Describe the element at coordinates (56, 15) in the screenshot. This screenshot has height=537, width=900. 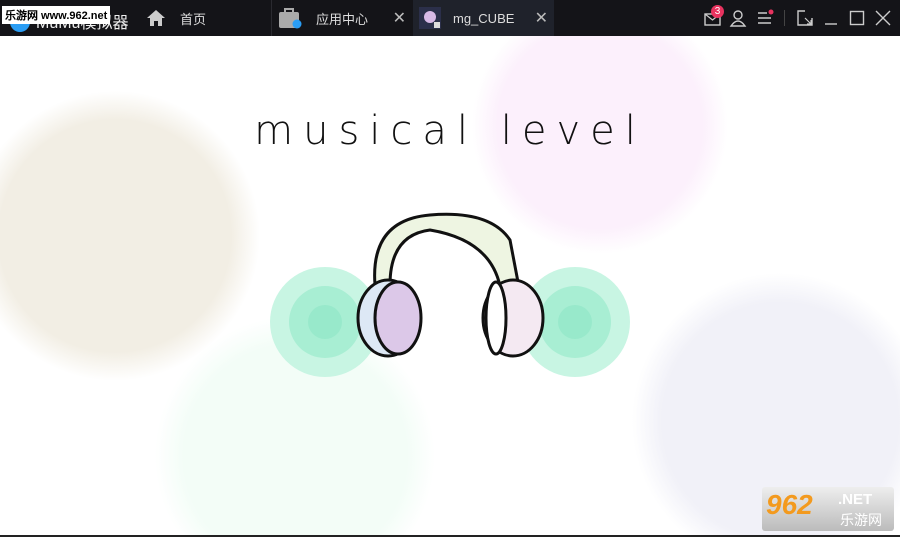
I see `site-watermark: 乐游网 www.962.net` at that location.